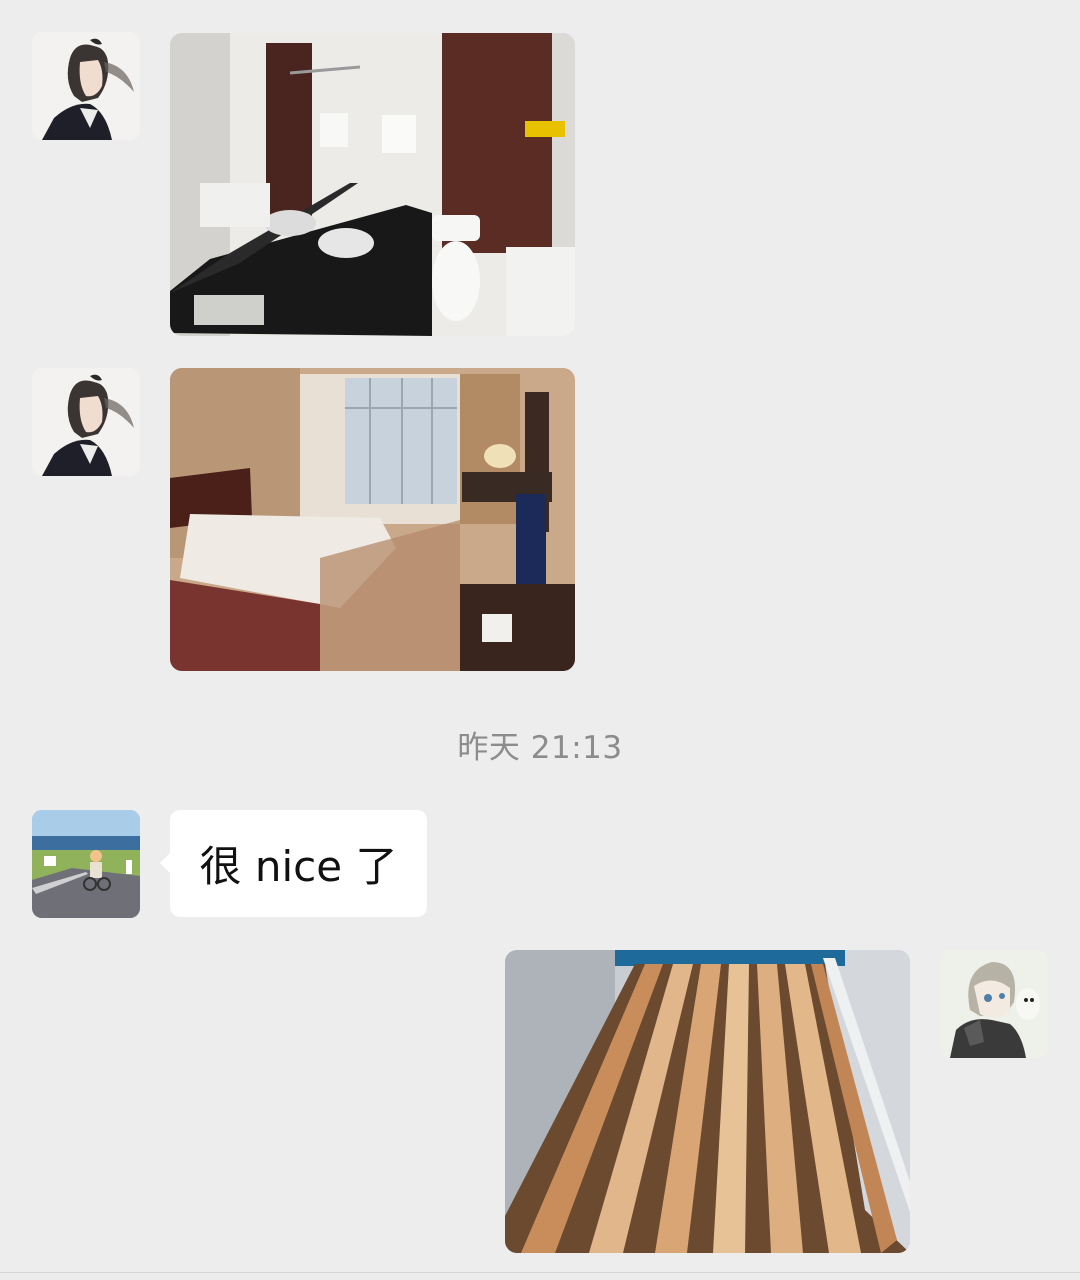 The height and width of the screenshot is (1280, 1080). Describe the element at coordinates (372, 184) in the screenshot. I see `message-image-bathroom` at that location.